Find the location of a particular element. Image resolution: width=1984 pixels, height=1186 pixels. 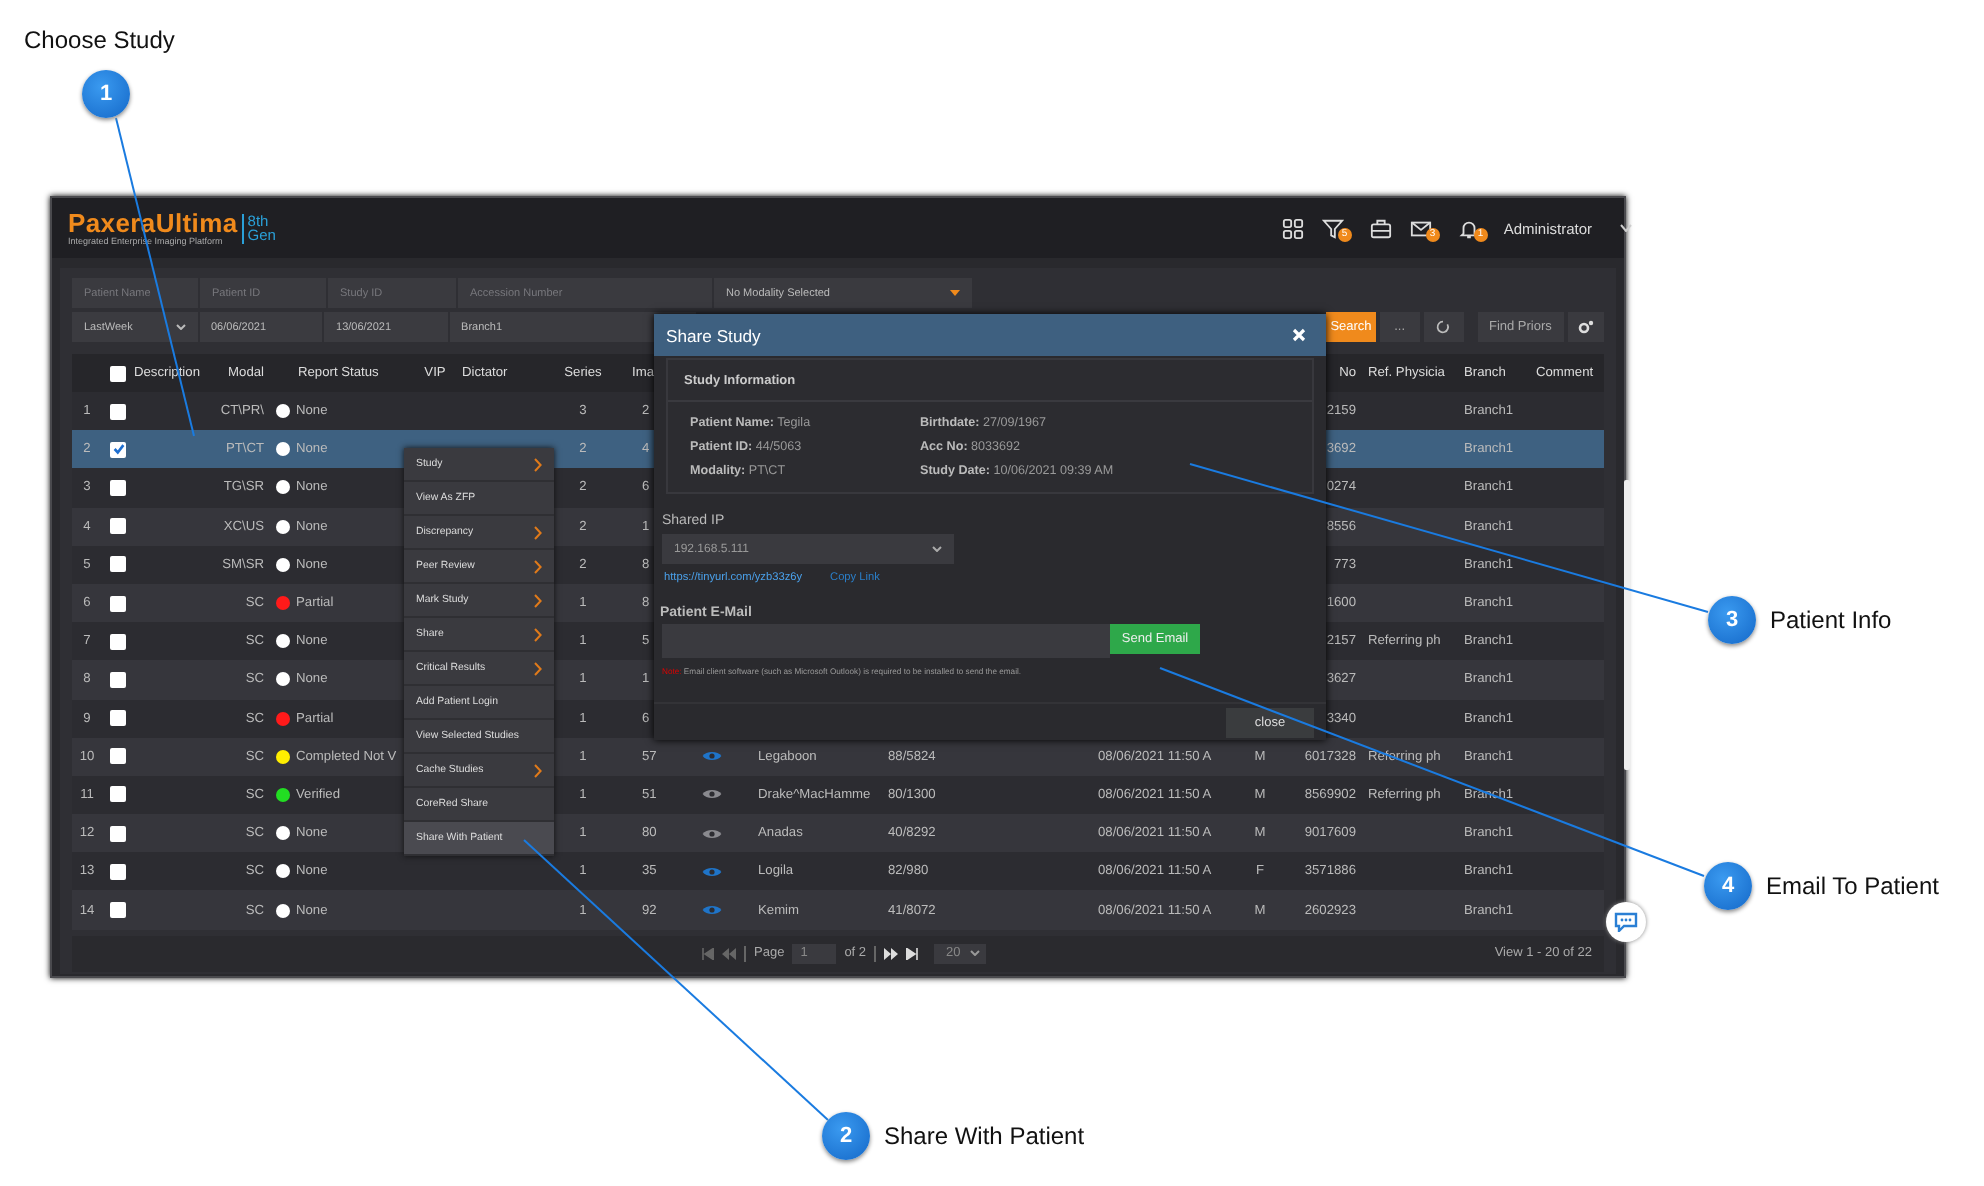

callout-number: 3 is located at coordinates (1732, 620).